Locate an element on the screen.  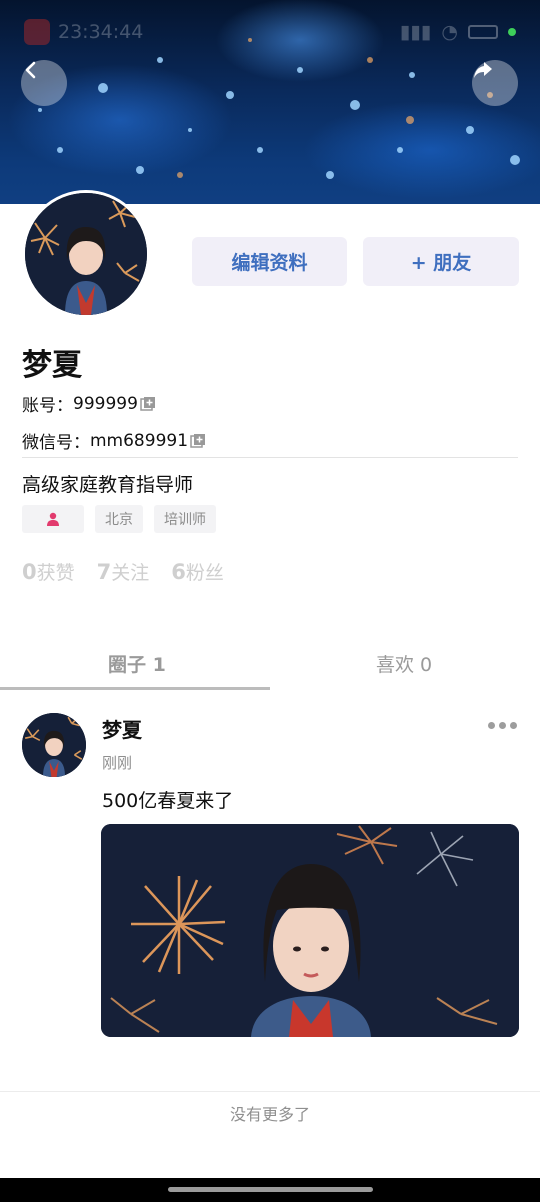
tab-likes: 喜欢 0 is located at coordinates (404, 663).